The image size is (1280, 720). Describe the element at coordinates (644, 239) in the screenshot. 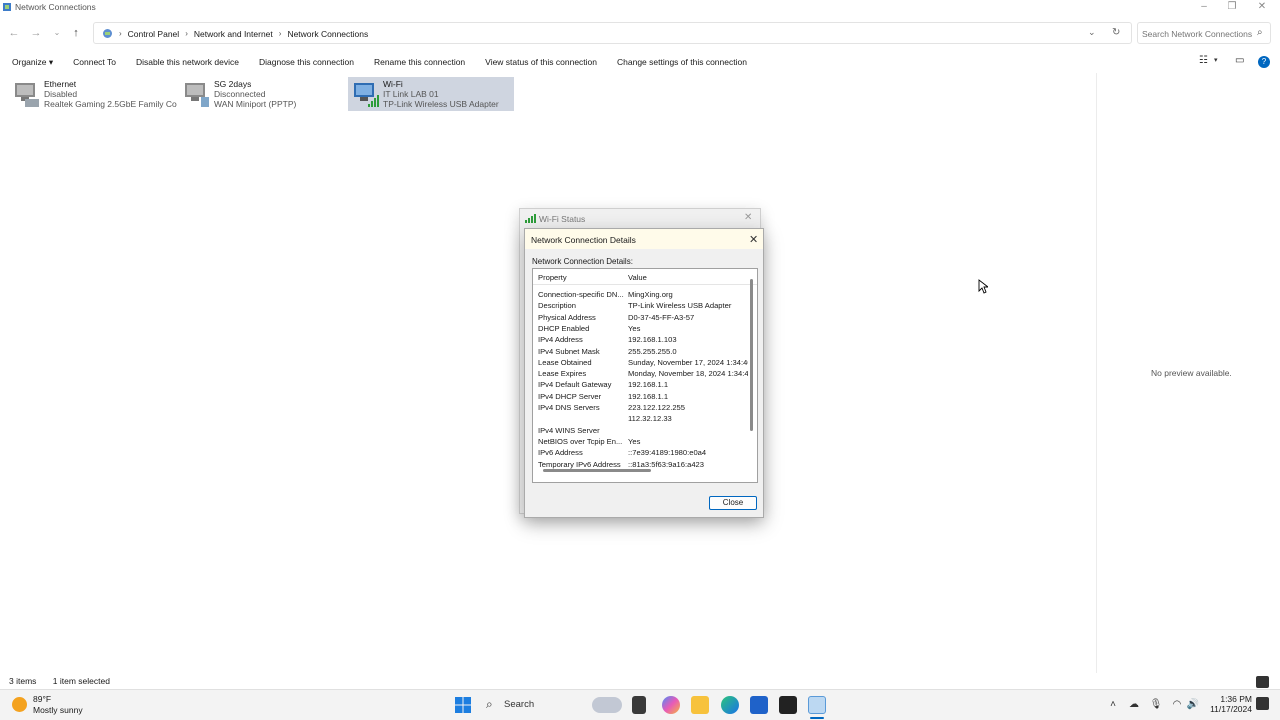

I see `dialog-title-bar: Network Connection Details ✕` at that location.